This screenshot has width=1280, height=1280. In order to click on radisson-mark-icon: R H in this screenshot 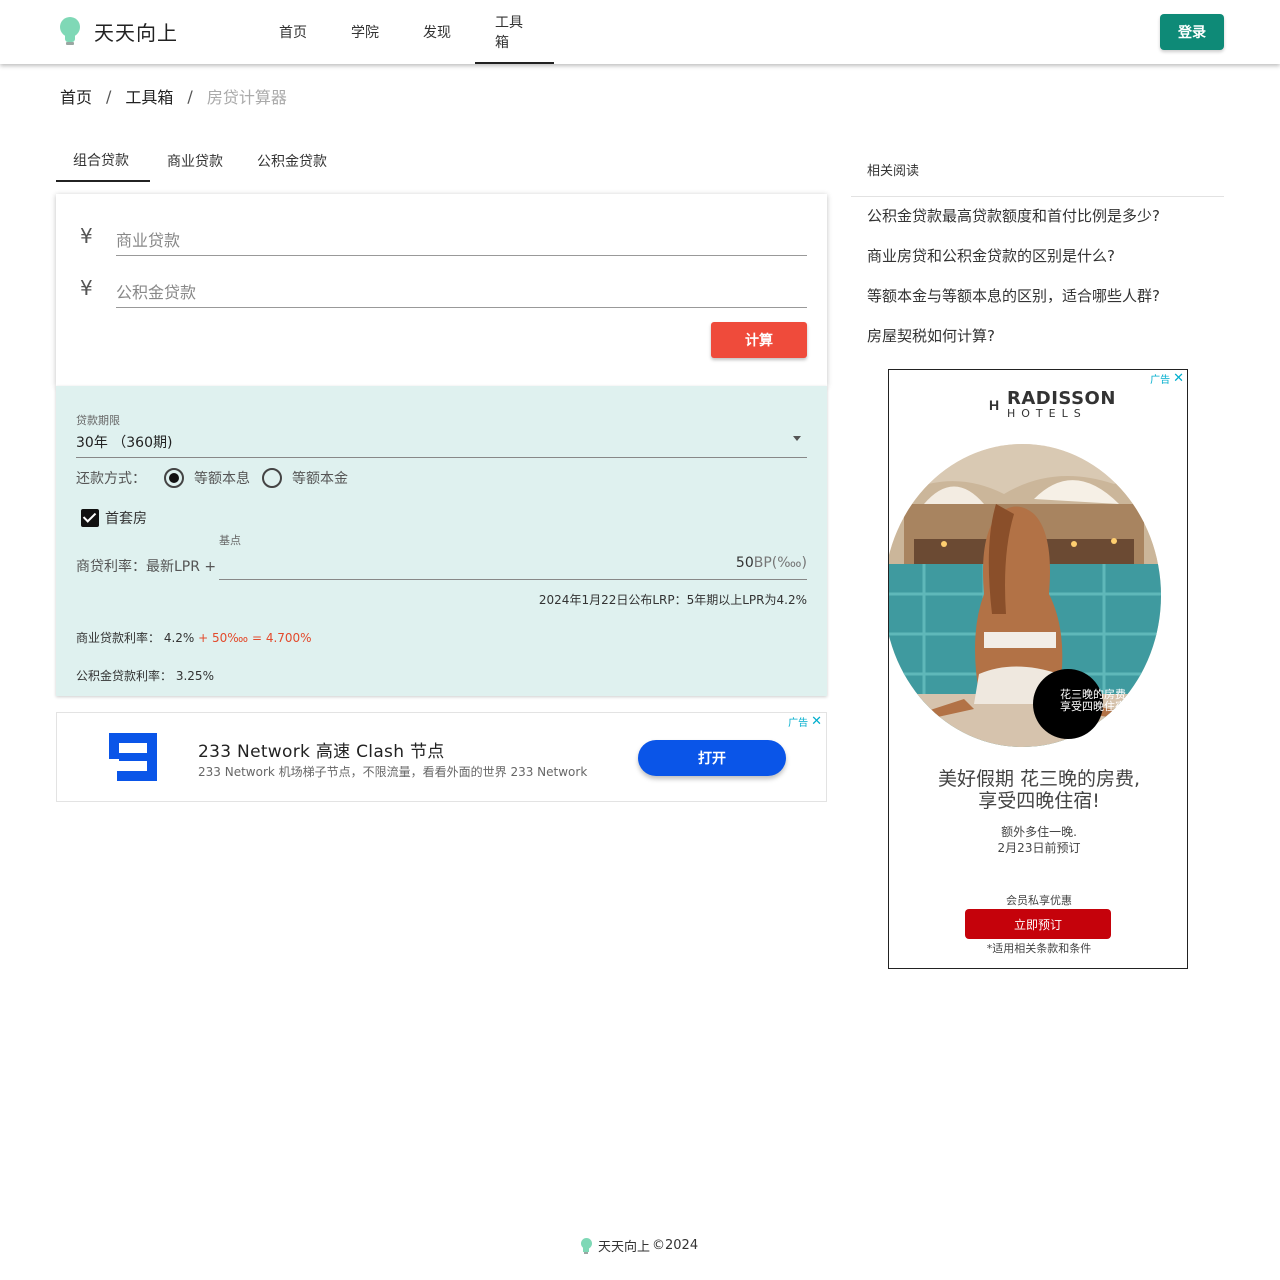, I will do `click(986, 404)`.